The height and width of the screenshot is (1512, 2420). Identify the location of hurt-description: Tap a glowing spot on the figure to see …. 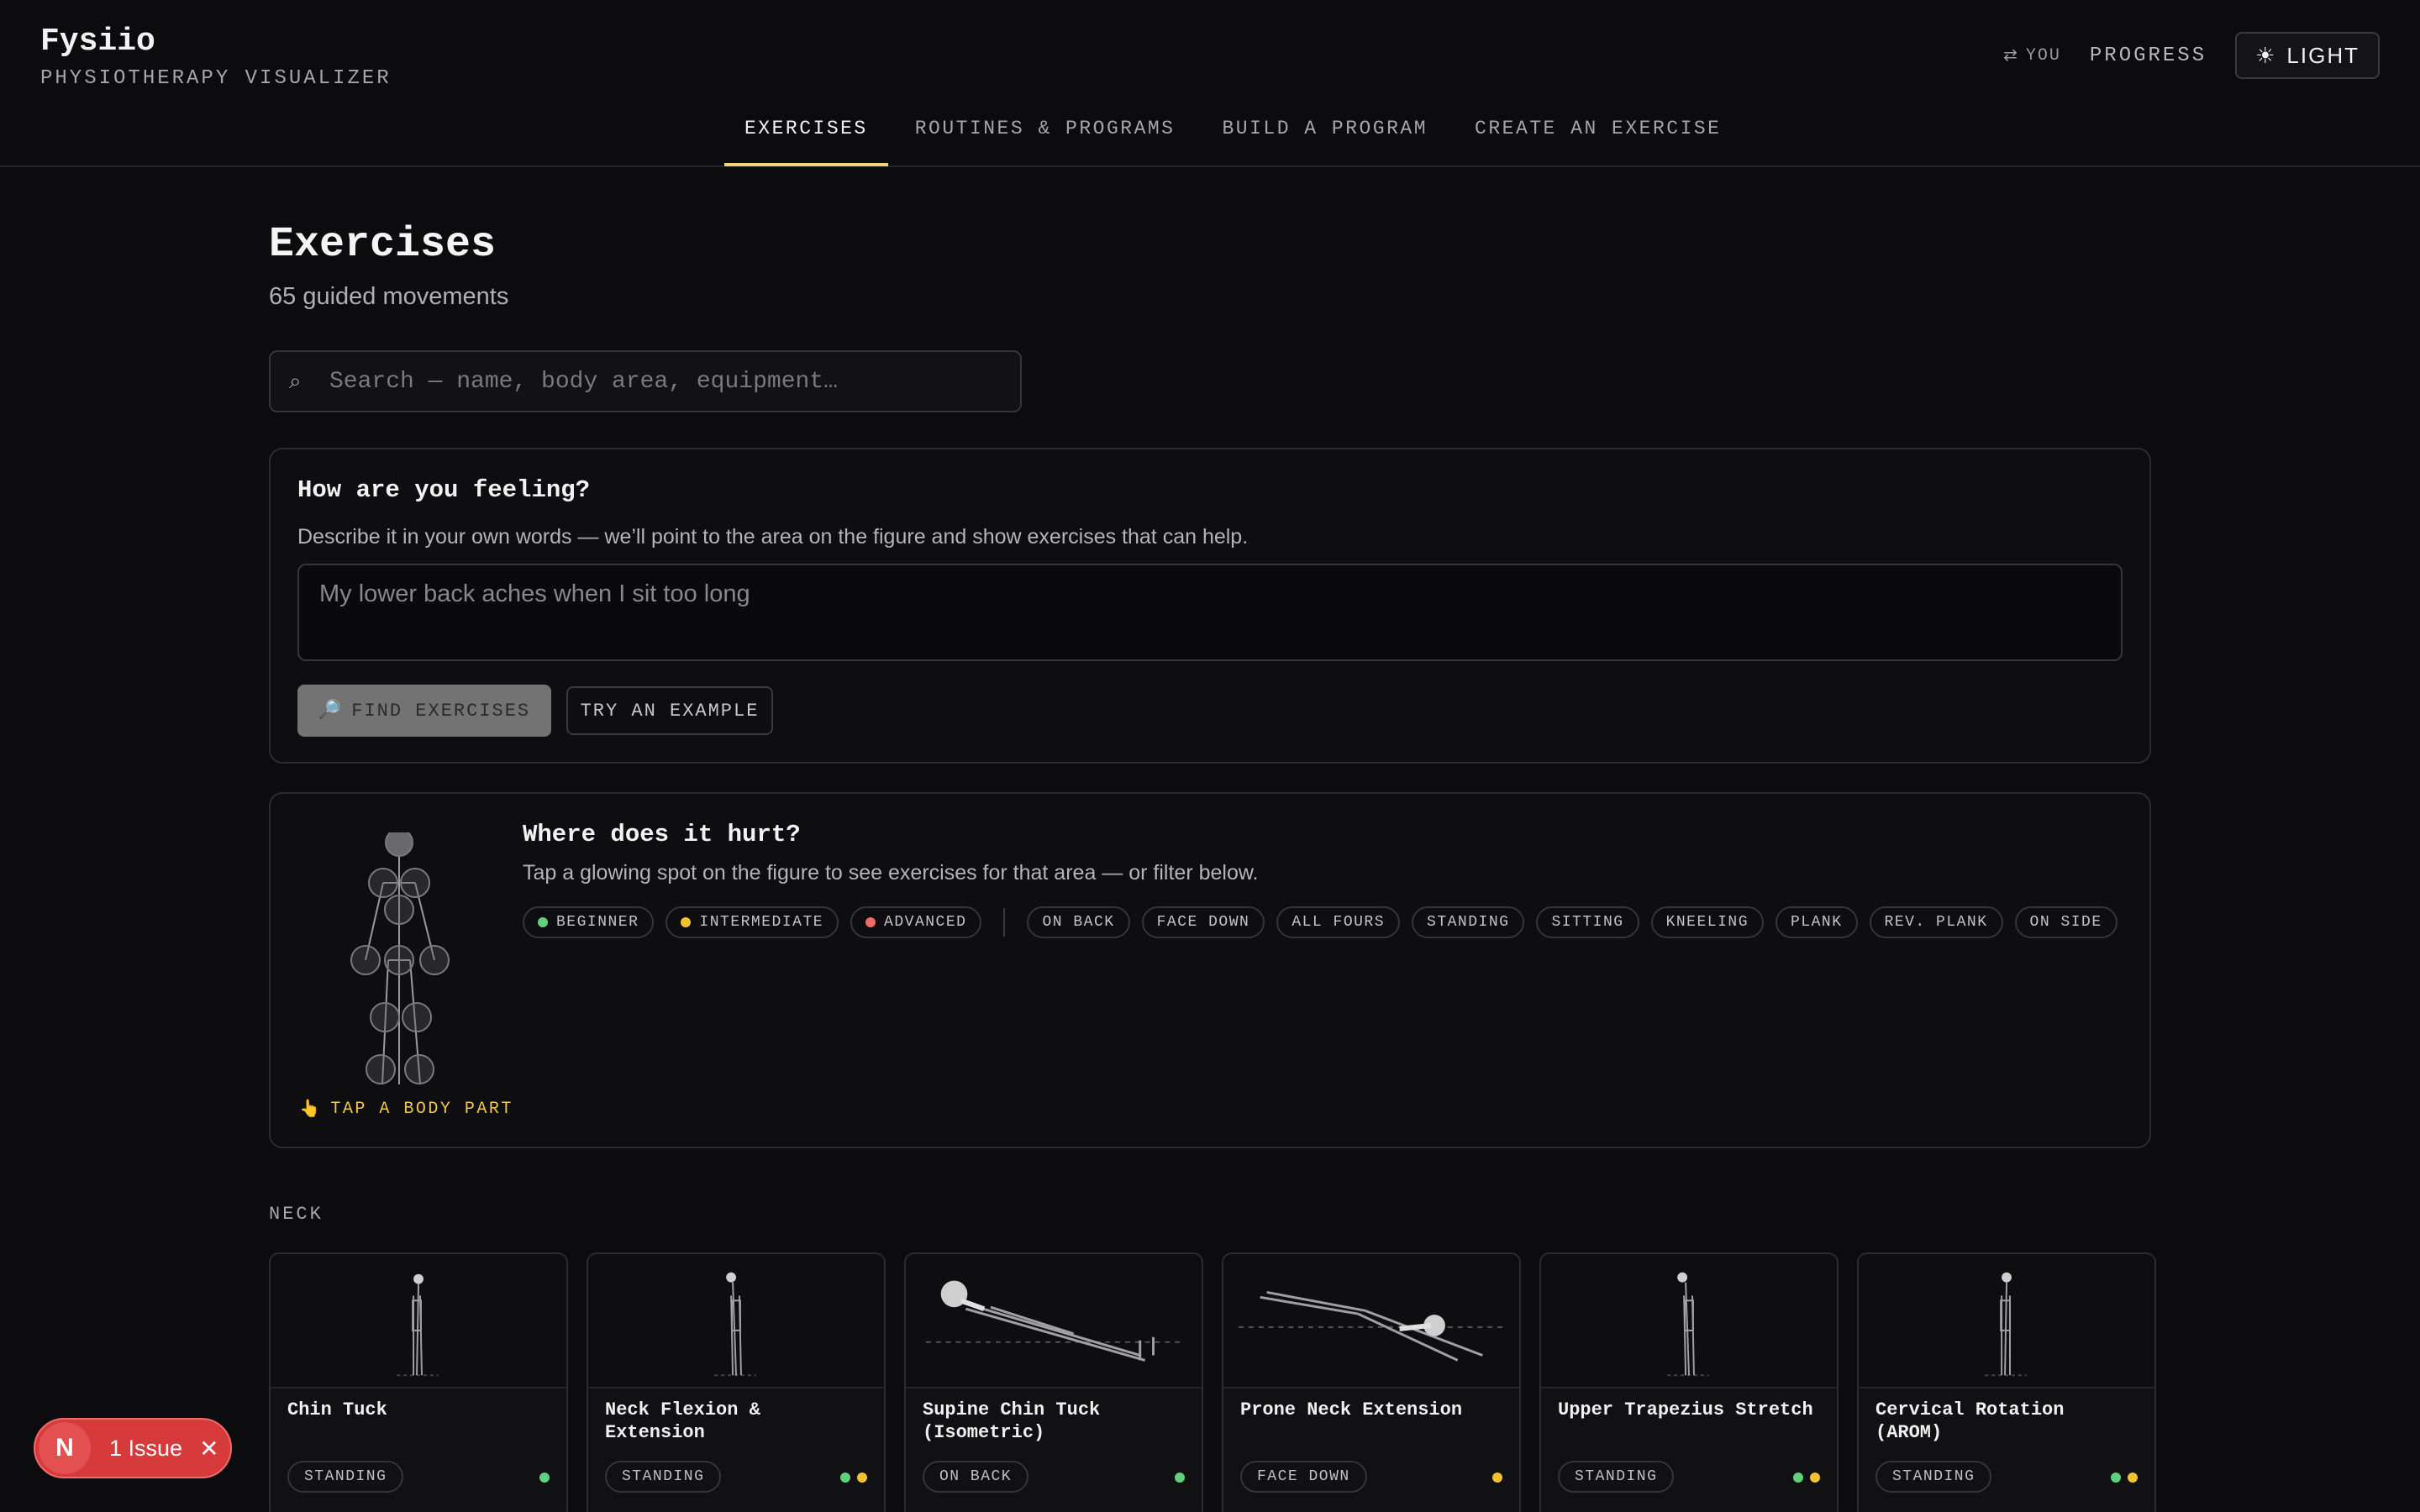
(891, 873).